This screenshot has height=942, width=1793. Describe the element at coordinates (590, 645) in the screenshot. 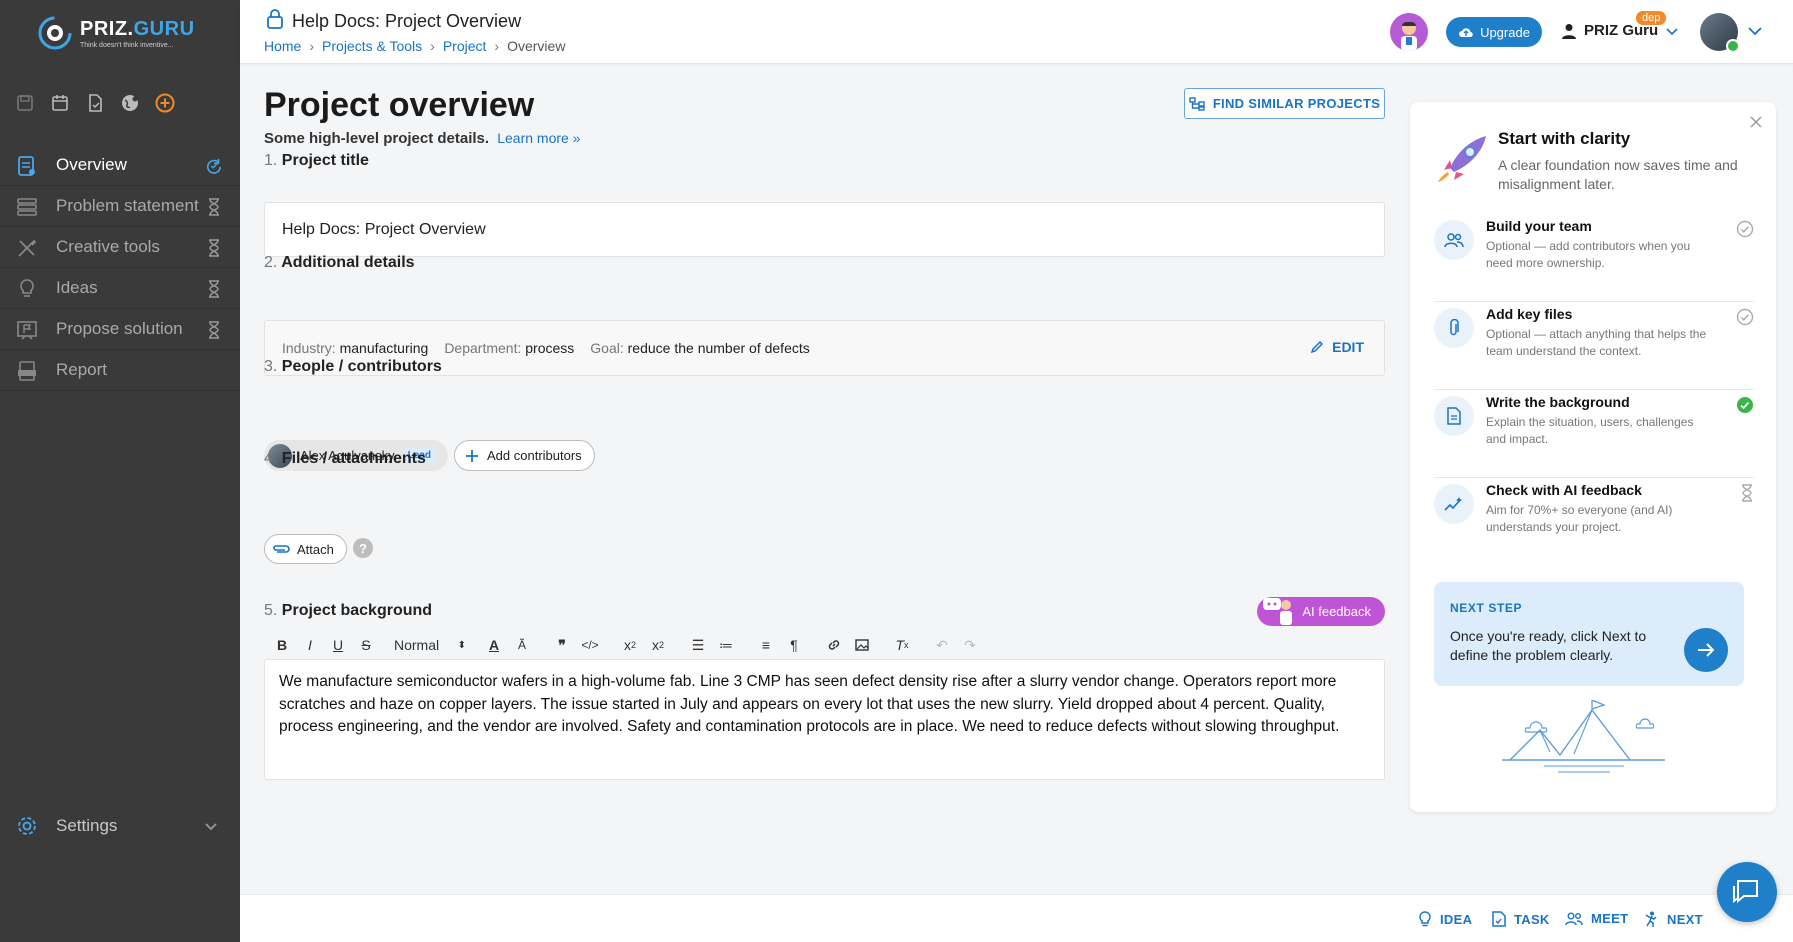

I see `code-button: </>` at that location.